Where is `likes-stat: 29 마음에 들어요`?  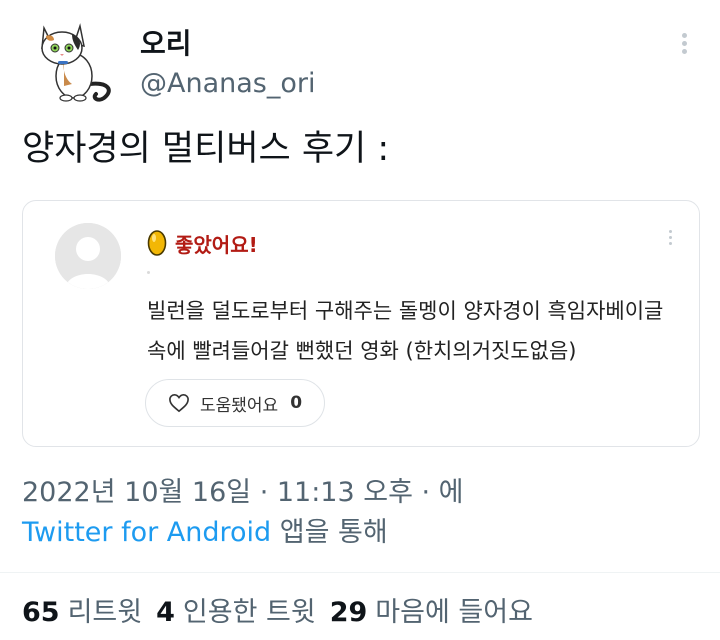
likes-stat: 29 마음에 들어요 is located at coordinates (431, 609).